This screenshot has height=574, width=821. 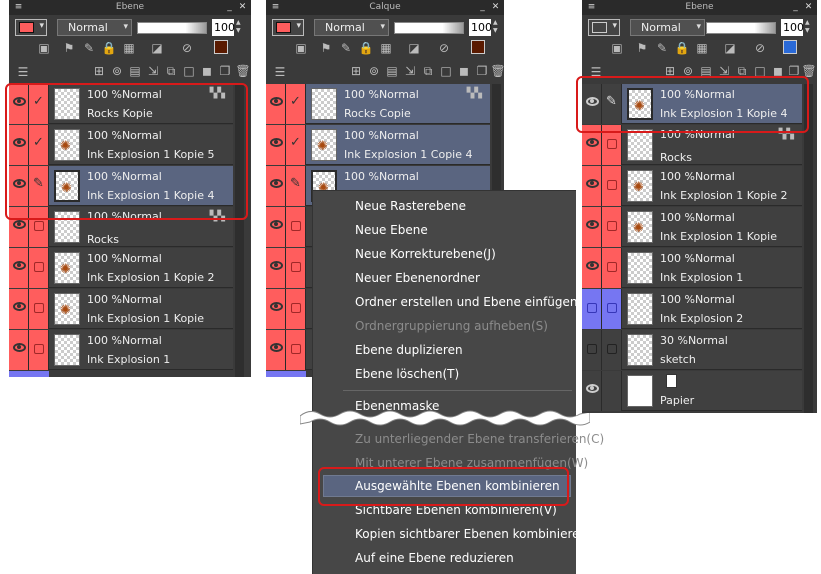 What do you see at coordinates (391, 230) in the screenshot?
I see `menu-item-new-layer: Neue Ebene` at bounding box center [391, 230].